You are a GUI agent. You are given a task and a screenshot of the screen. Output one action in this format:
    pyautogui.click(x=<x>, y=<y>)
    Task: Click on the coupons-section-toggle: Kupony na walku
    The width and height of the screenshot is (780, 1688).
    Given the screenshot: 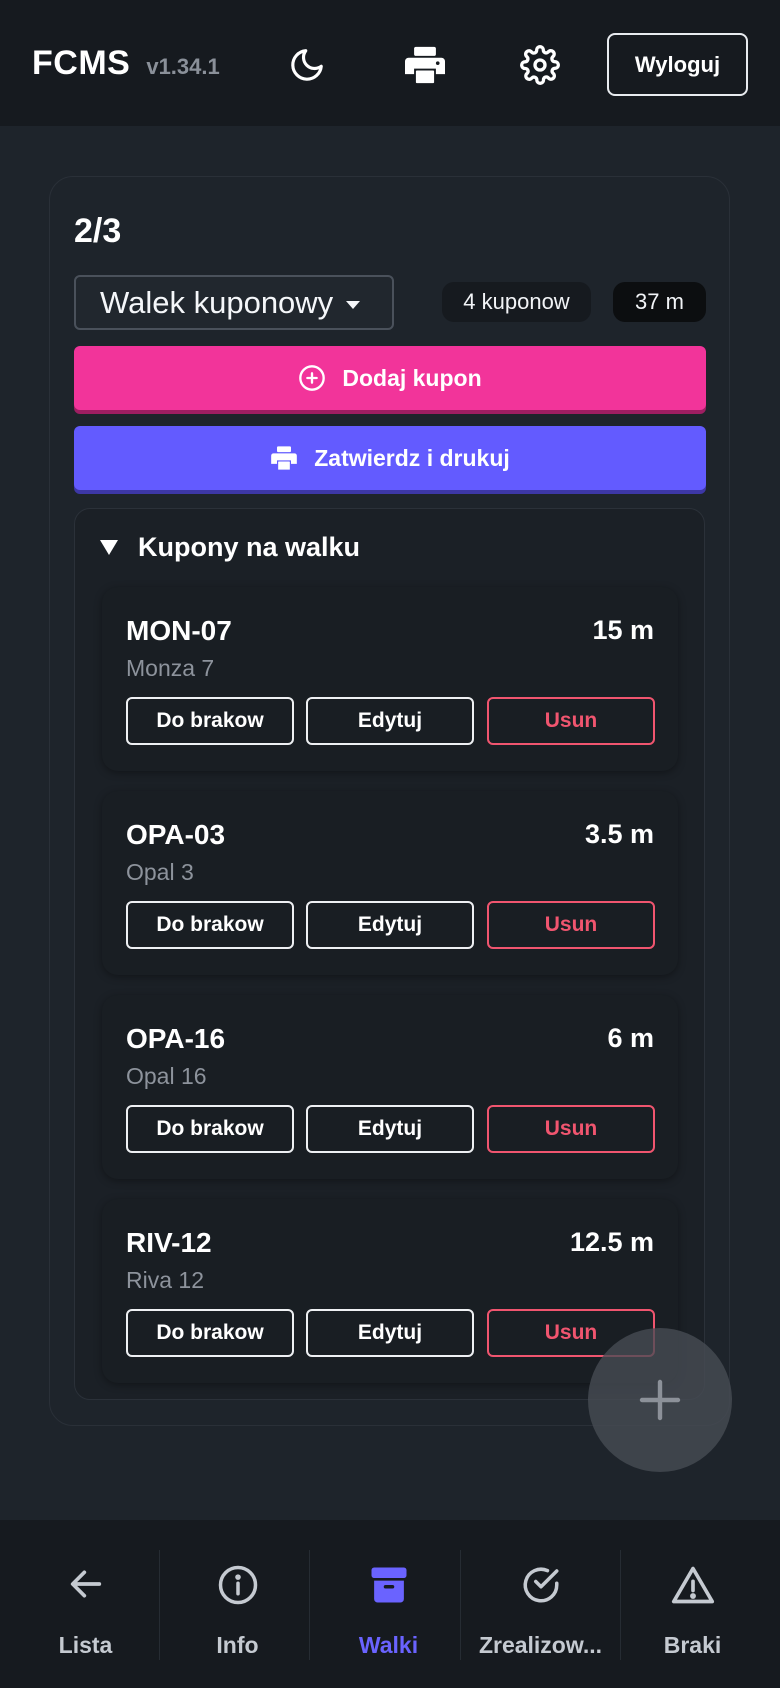 What is the action you would take?
    pyautogui.click(x=230, y=547)
    